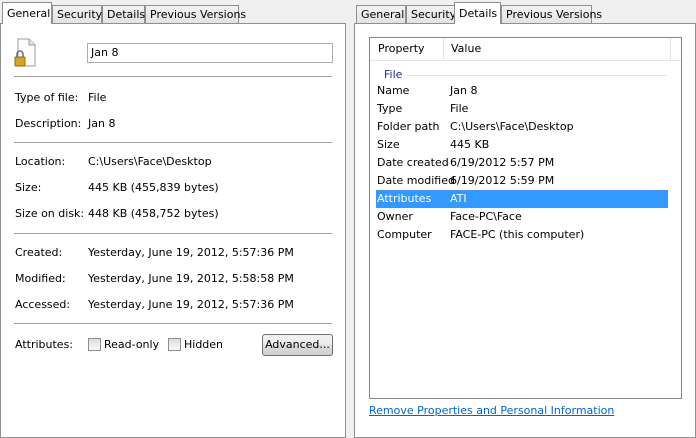 This screenshot has height=438, width=696. What do you see at coordinates (416, 180) in the screenshot?
I see `property-name: Date modified` at bounding box center [416, 180].